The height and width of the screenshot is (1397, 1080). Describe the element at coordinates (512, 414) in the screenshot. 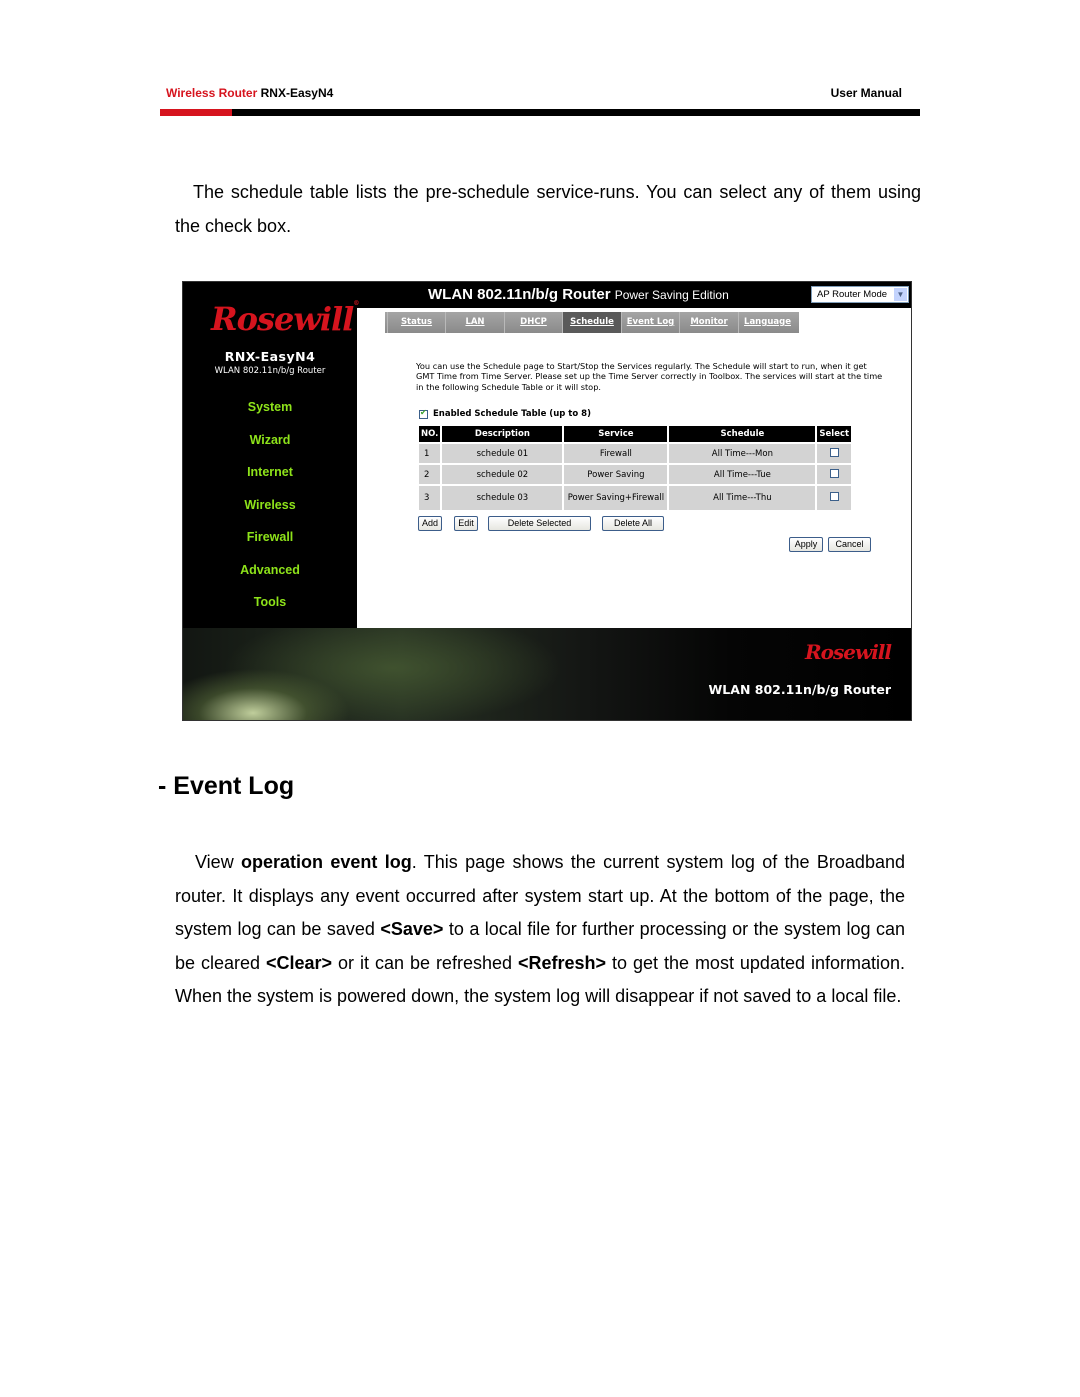

I see `enable-schedule-label: Enabled Schedule Table (up to 8)` at that location.